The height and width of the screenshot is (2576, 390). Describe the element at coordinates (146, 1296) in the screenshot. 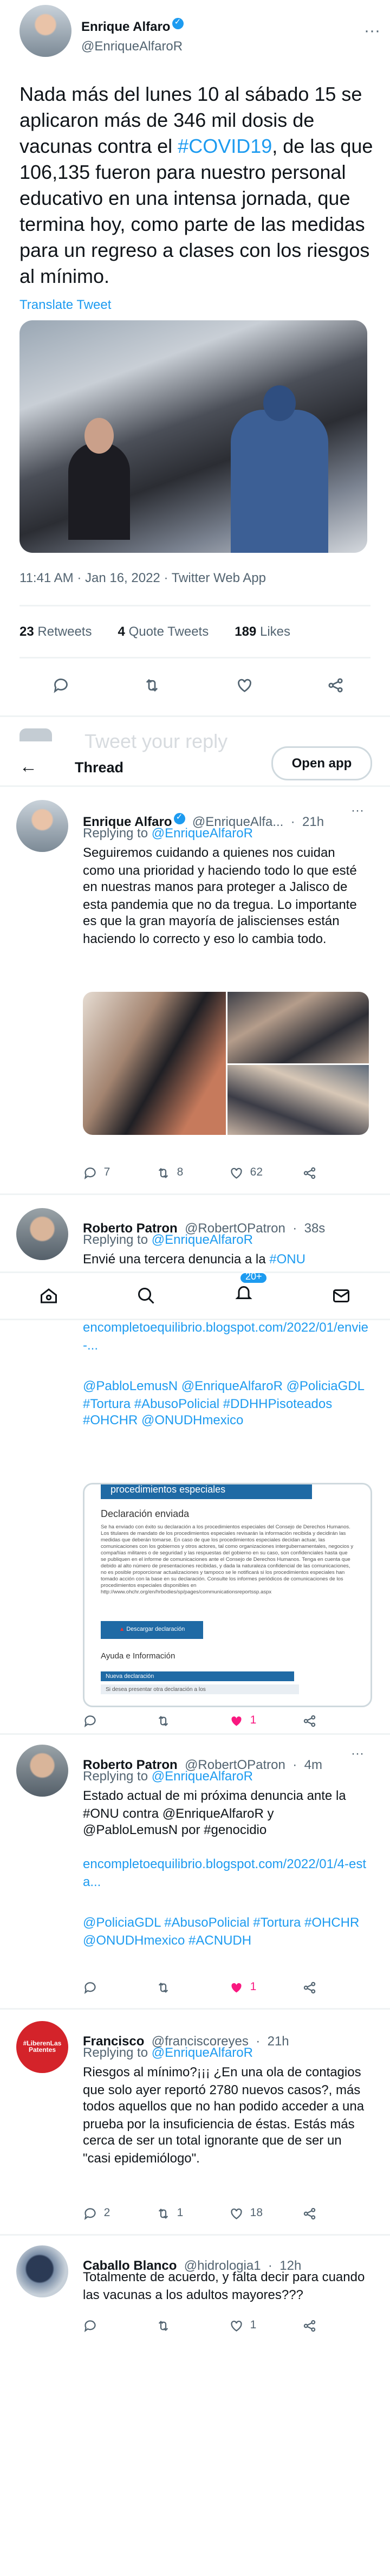

I see `search-icon` at that location.